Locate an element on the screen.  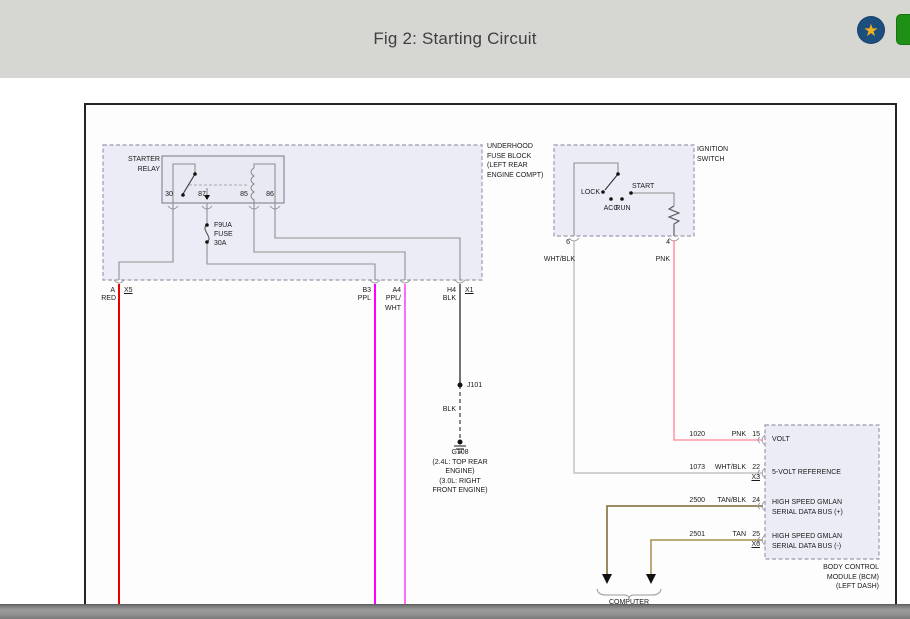
label-starter-relay: STARTER RELAY is located at coordinates (143, 164).